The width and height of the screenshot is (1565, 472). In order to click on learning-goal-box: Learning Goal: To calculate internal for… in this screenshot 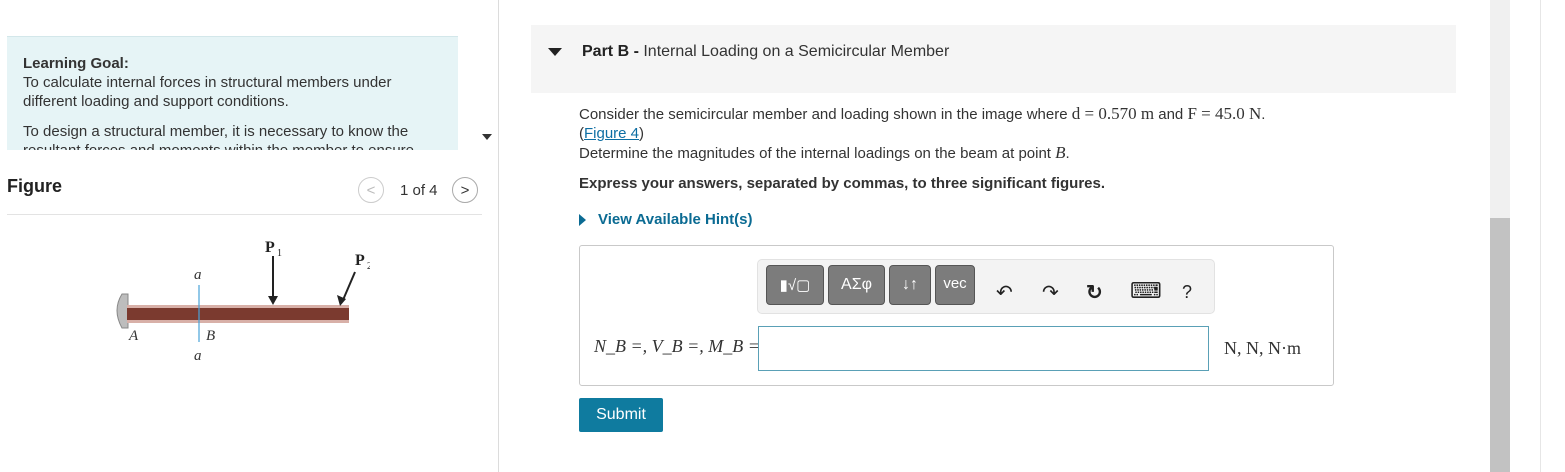, I will do `click(232, 93)`.